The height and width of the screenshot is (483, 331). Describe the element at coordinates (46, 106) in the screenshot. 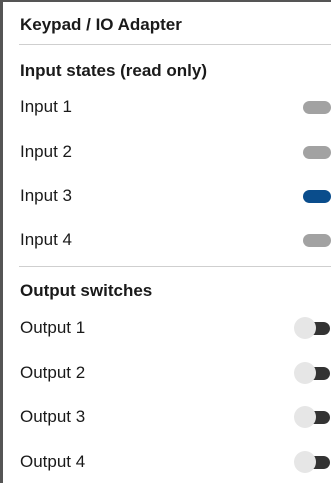

I see `input-label: Input 1` at that location.